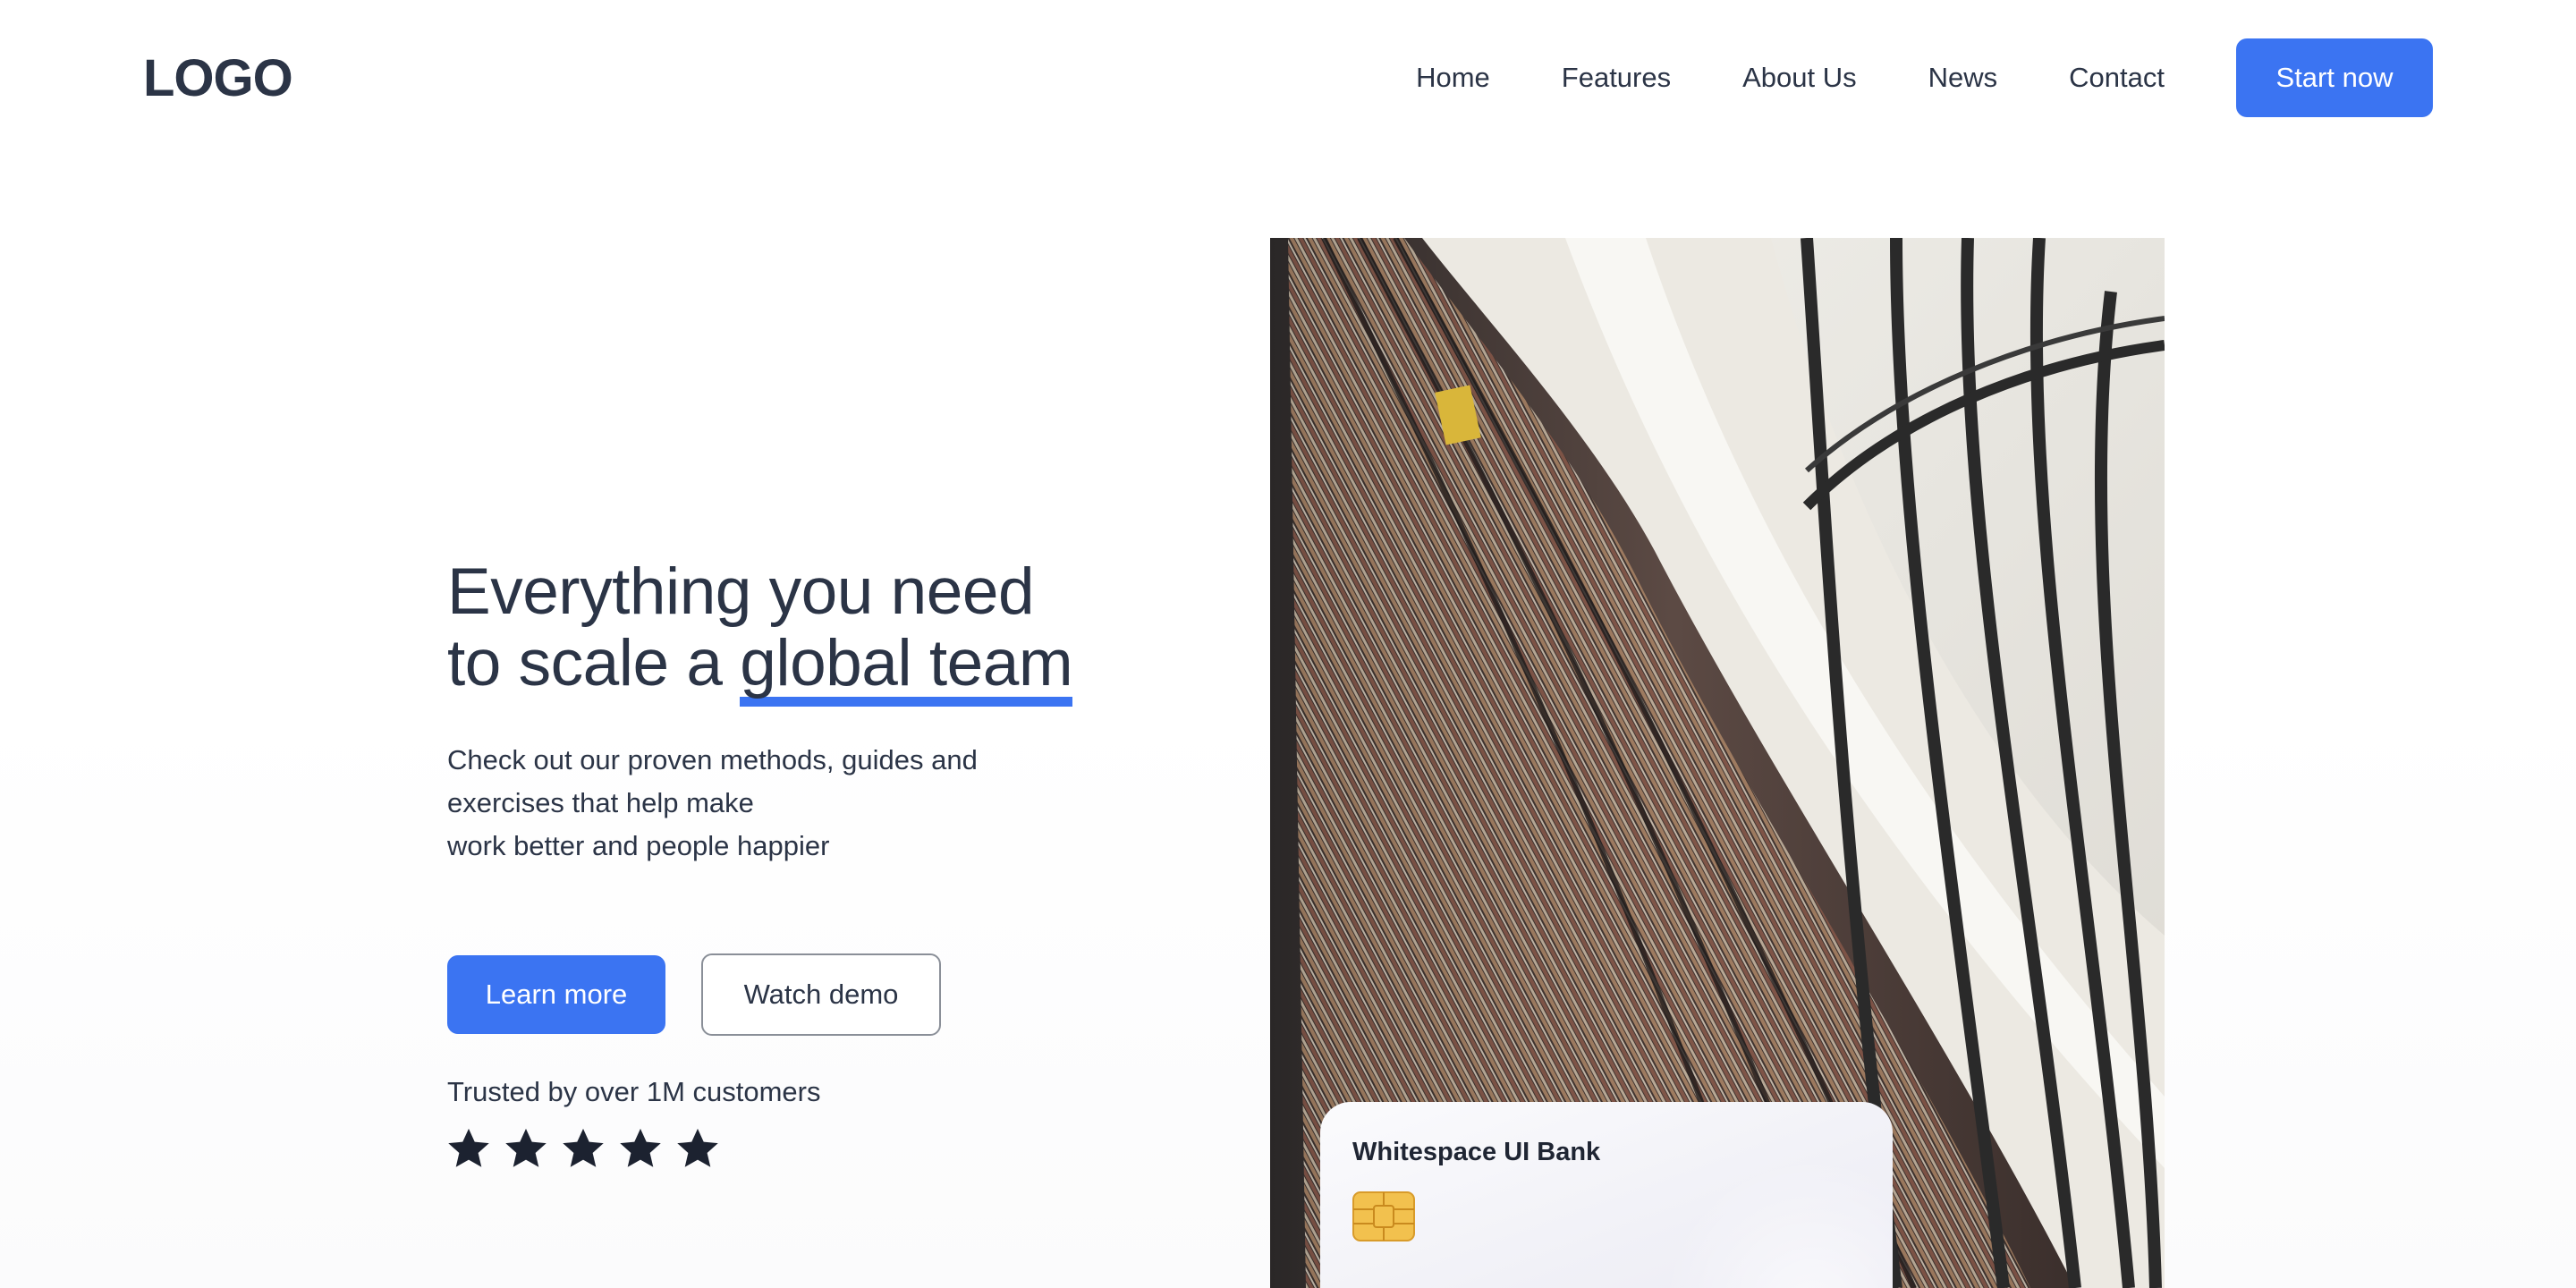 The width and height of the screenshot is (2576, 1288). What do you see at coordinates (1453, 78) in the screenshot?
I see `nav-home: Home` at bounding box center [1453, 78].